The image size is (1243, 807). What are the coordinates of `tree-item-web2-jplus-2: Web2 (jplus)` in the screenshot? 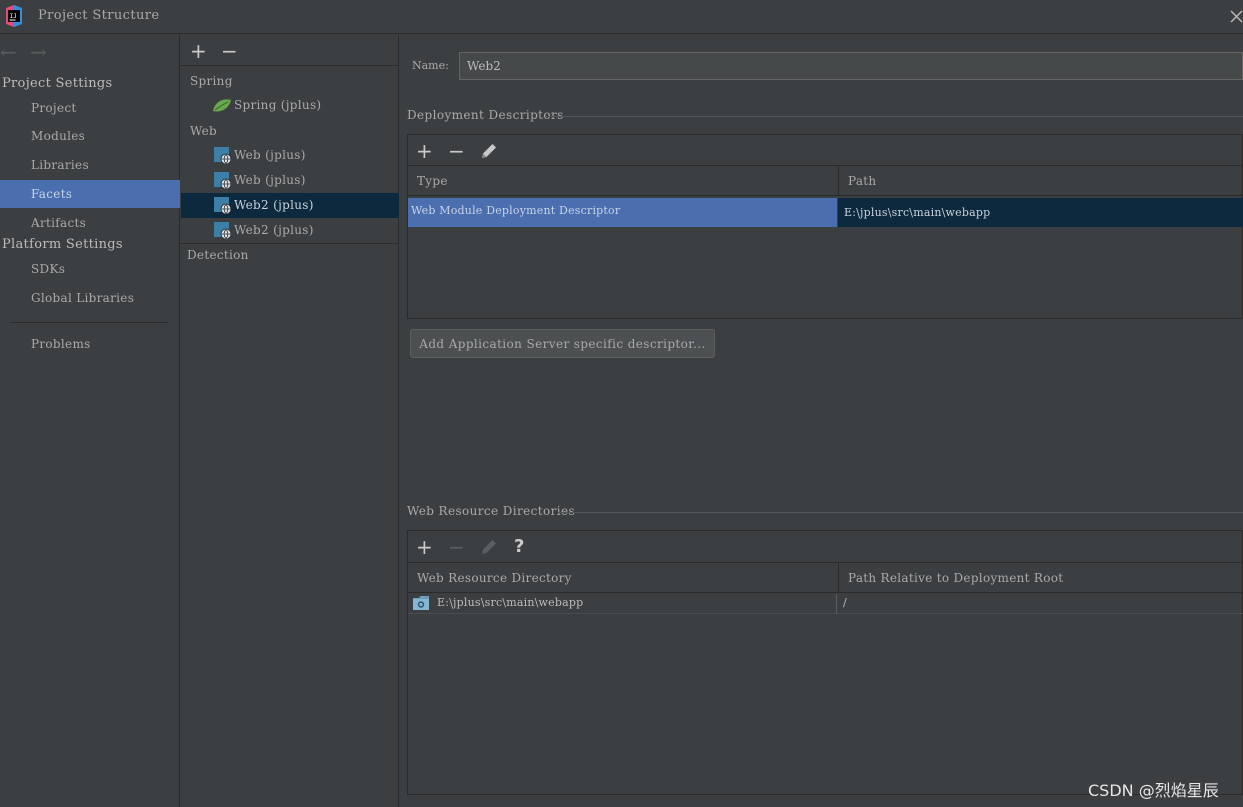 It's located at (290, 230).